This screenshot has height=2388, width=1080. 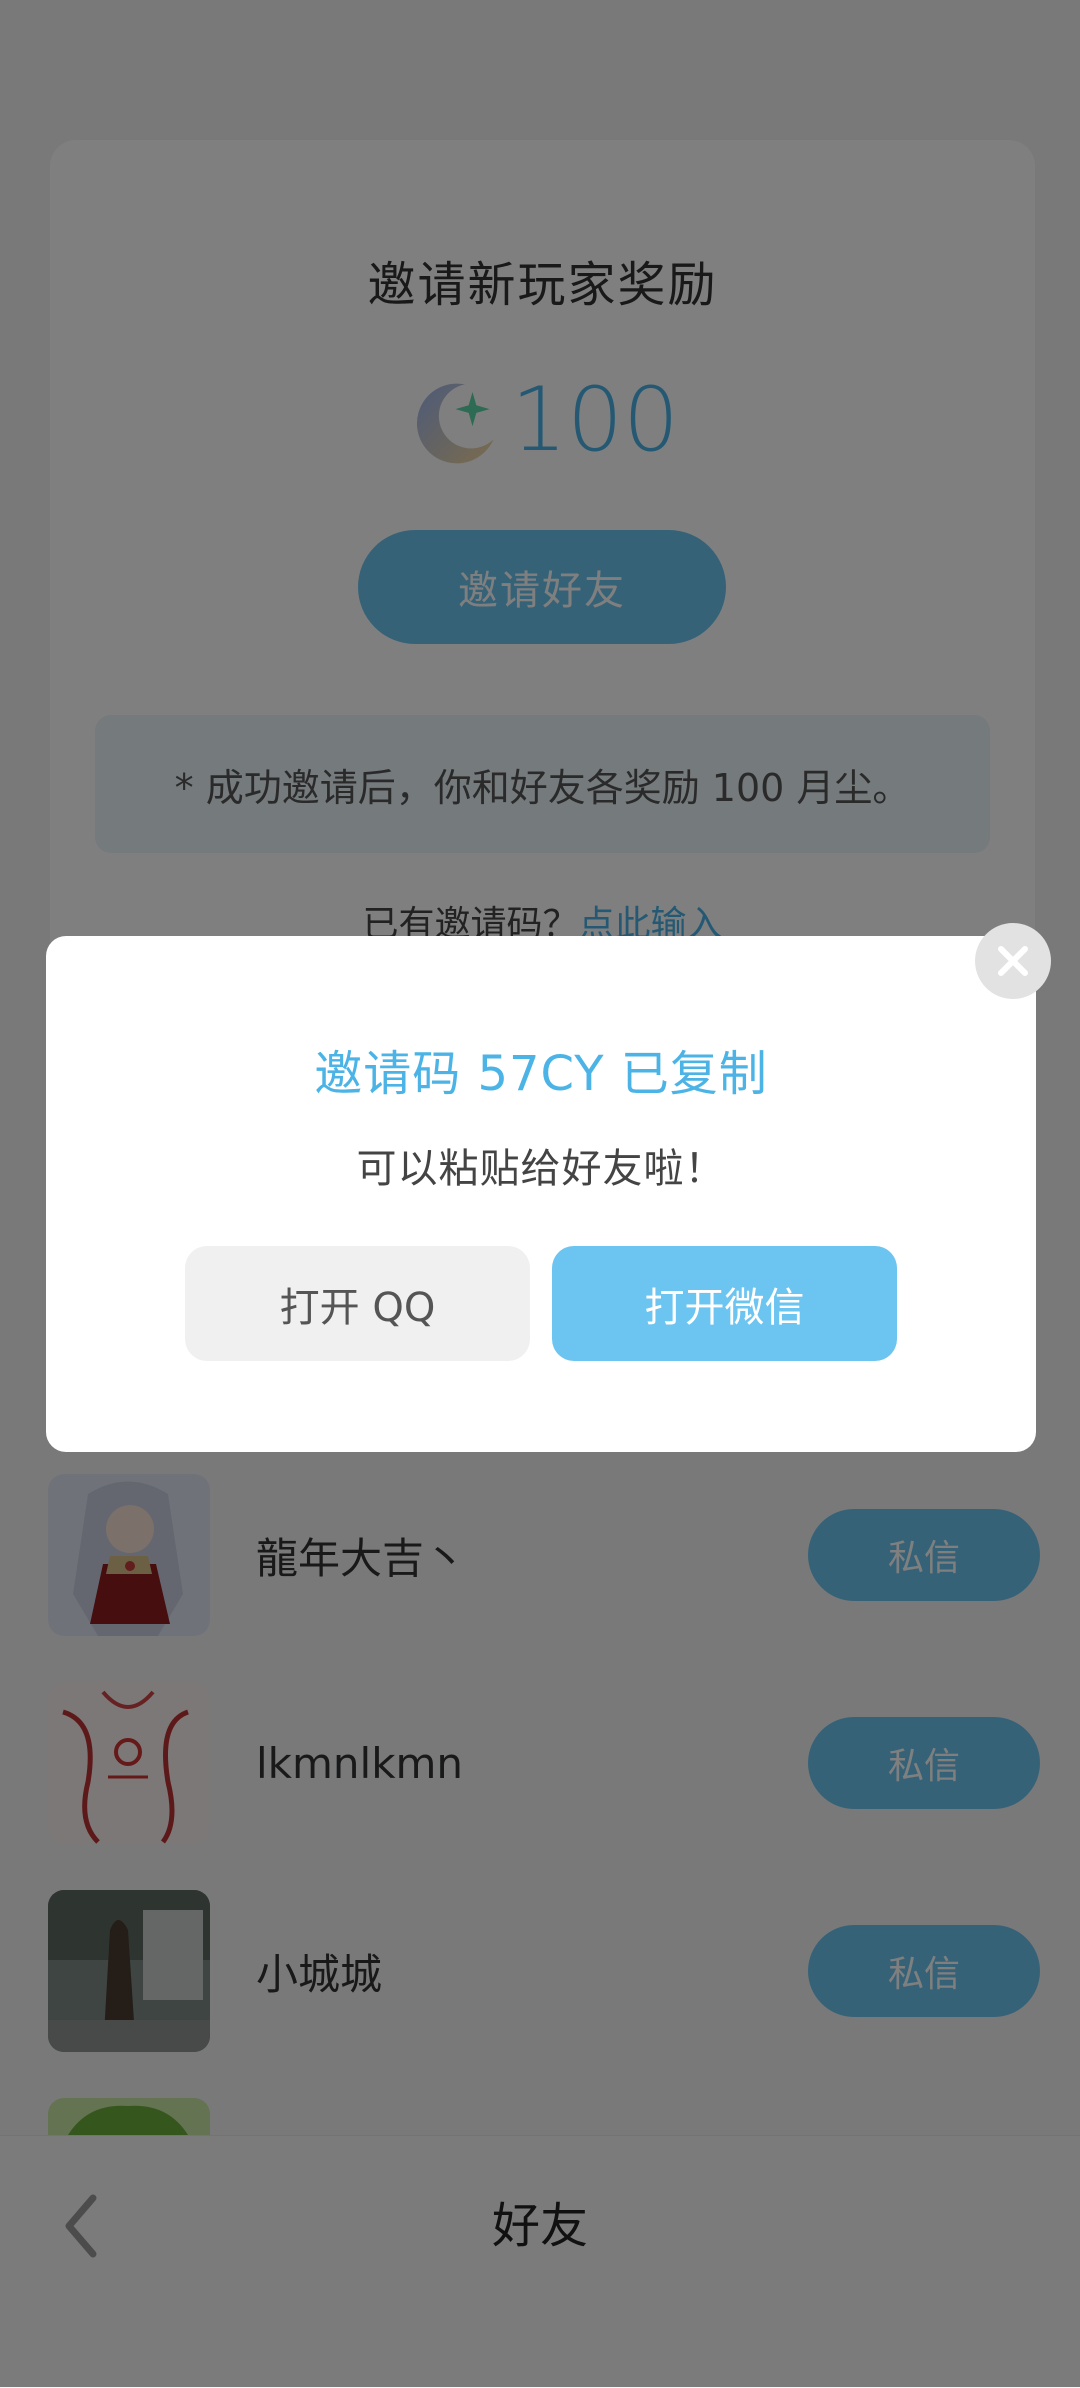 What do you see at coordinates (541, 1074) in the screenshot?
I see `modal-title: 邀请码 57CY 已复制` at bounding box center [541, 1074].